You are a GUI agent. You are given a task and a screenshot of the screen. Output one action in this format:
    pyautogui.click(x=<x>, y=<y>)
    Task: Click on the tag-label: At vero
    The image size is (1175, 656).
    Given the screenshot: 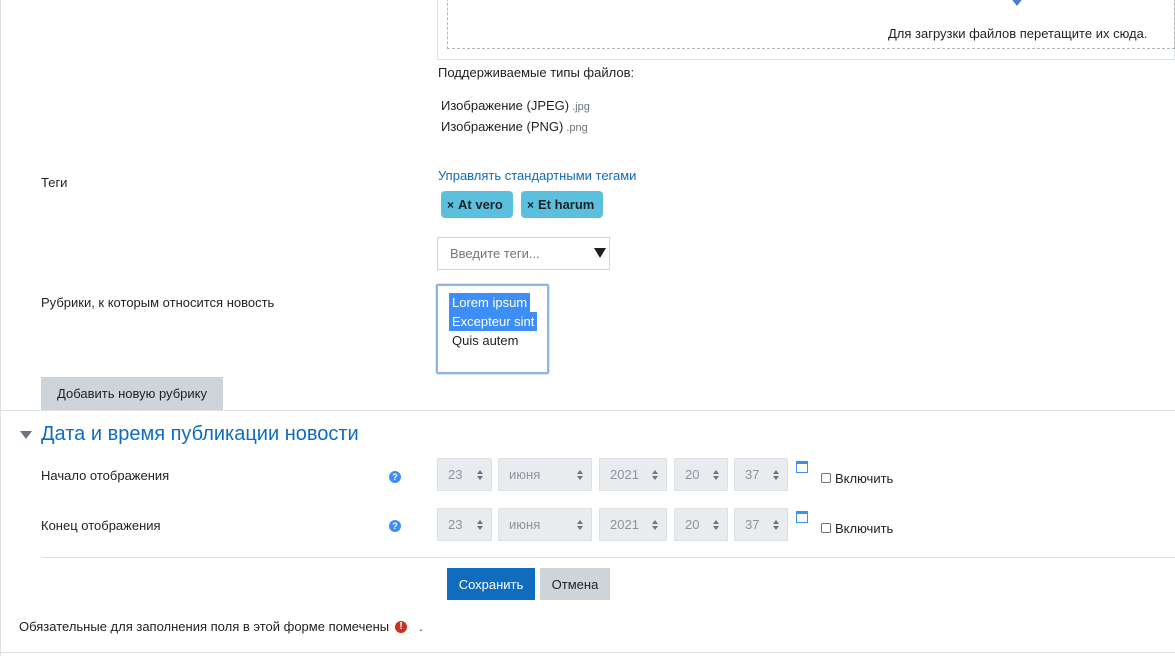 What is the action you would take?
    pyautogui.click(x=480, y=204)
    